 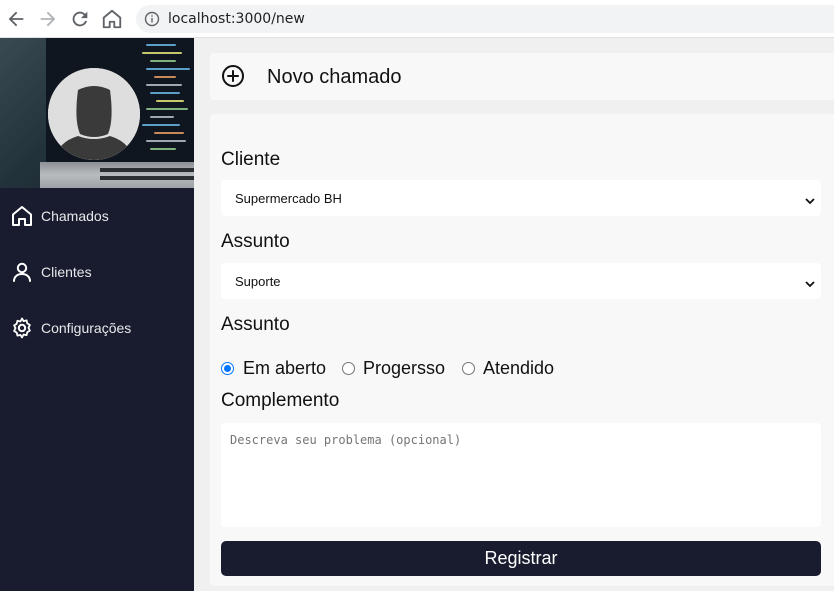 I want to click on sidebar-header-image, so click(x=97, y=113).